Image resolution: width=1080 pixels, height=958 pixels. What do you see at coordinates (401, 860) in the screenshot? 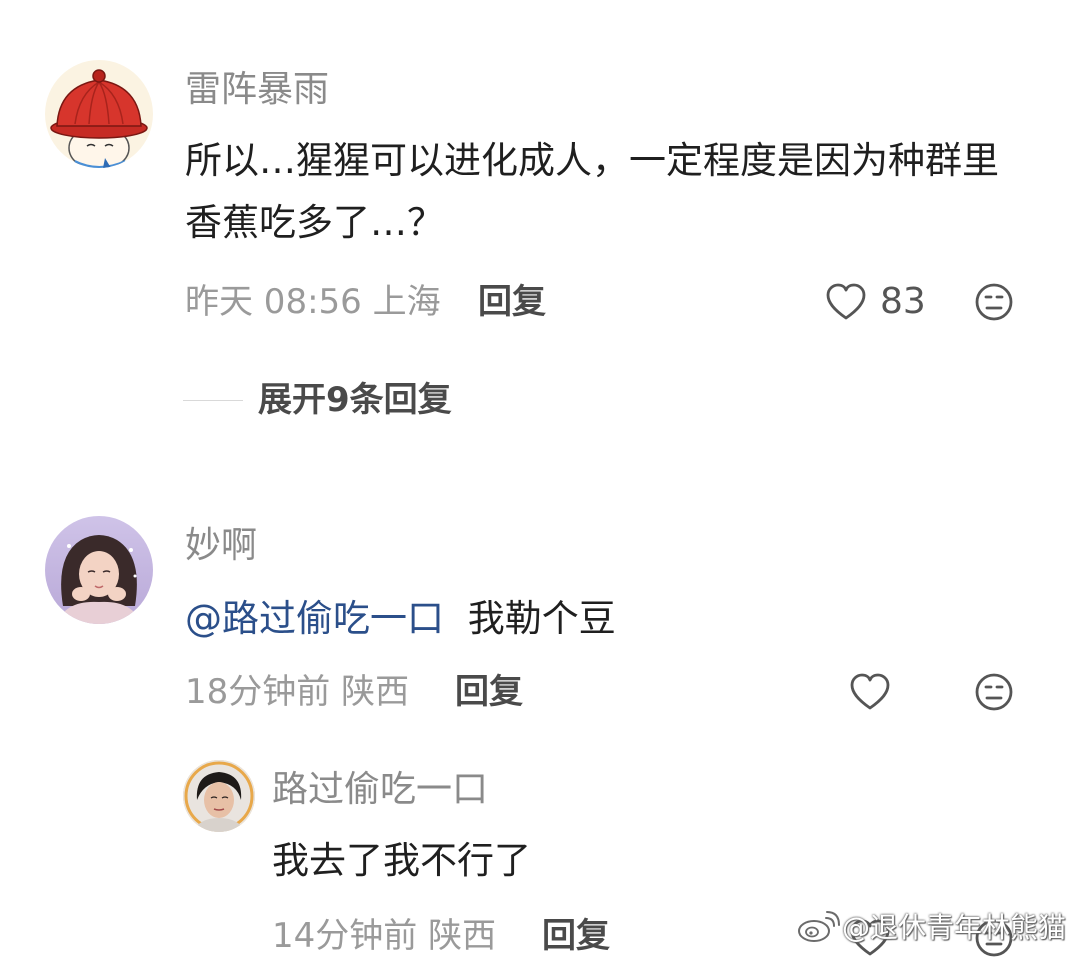
I see `comment-text: 我去了我不行了` at bounding box center [401, 860].